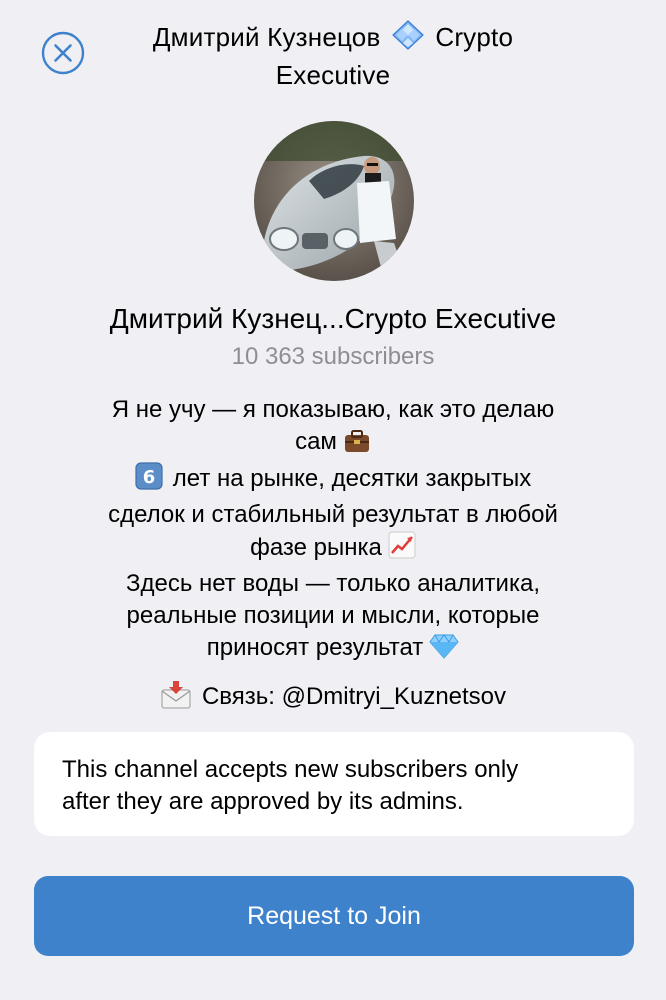 This screenshot has width=666, height=1000. What do you see at coordinates (315, 647) in the screenshot?
I see `description-text: приносят результат` at bounding box center [315, 647].